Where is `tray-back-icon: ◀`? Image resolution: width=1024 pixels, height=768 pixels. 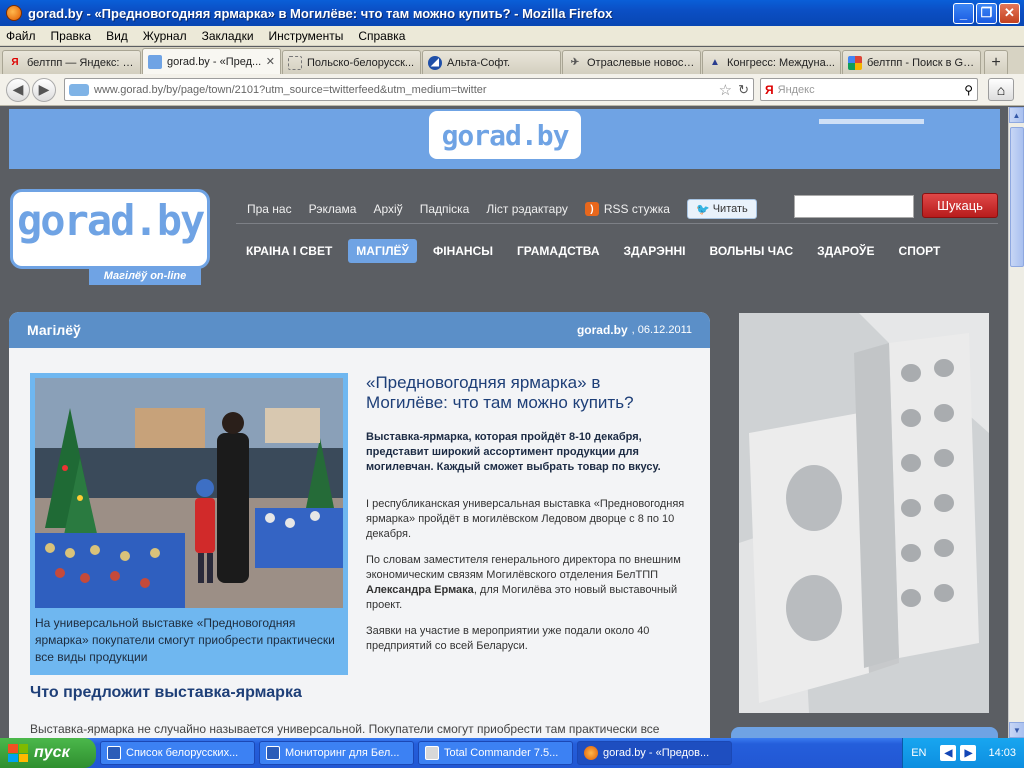 tray-back-icon: ◀ is located at coordinates (948, 753).